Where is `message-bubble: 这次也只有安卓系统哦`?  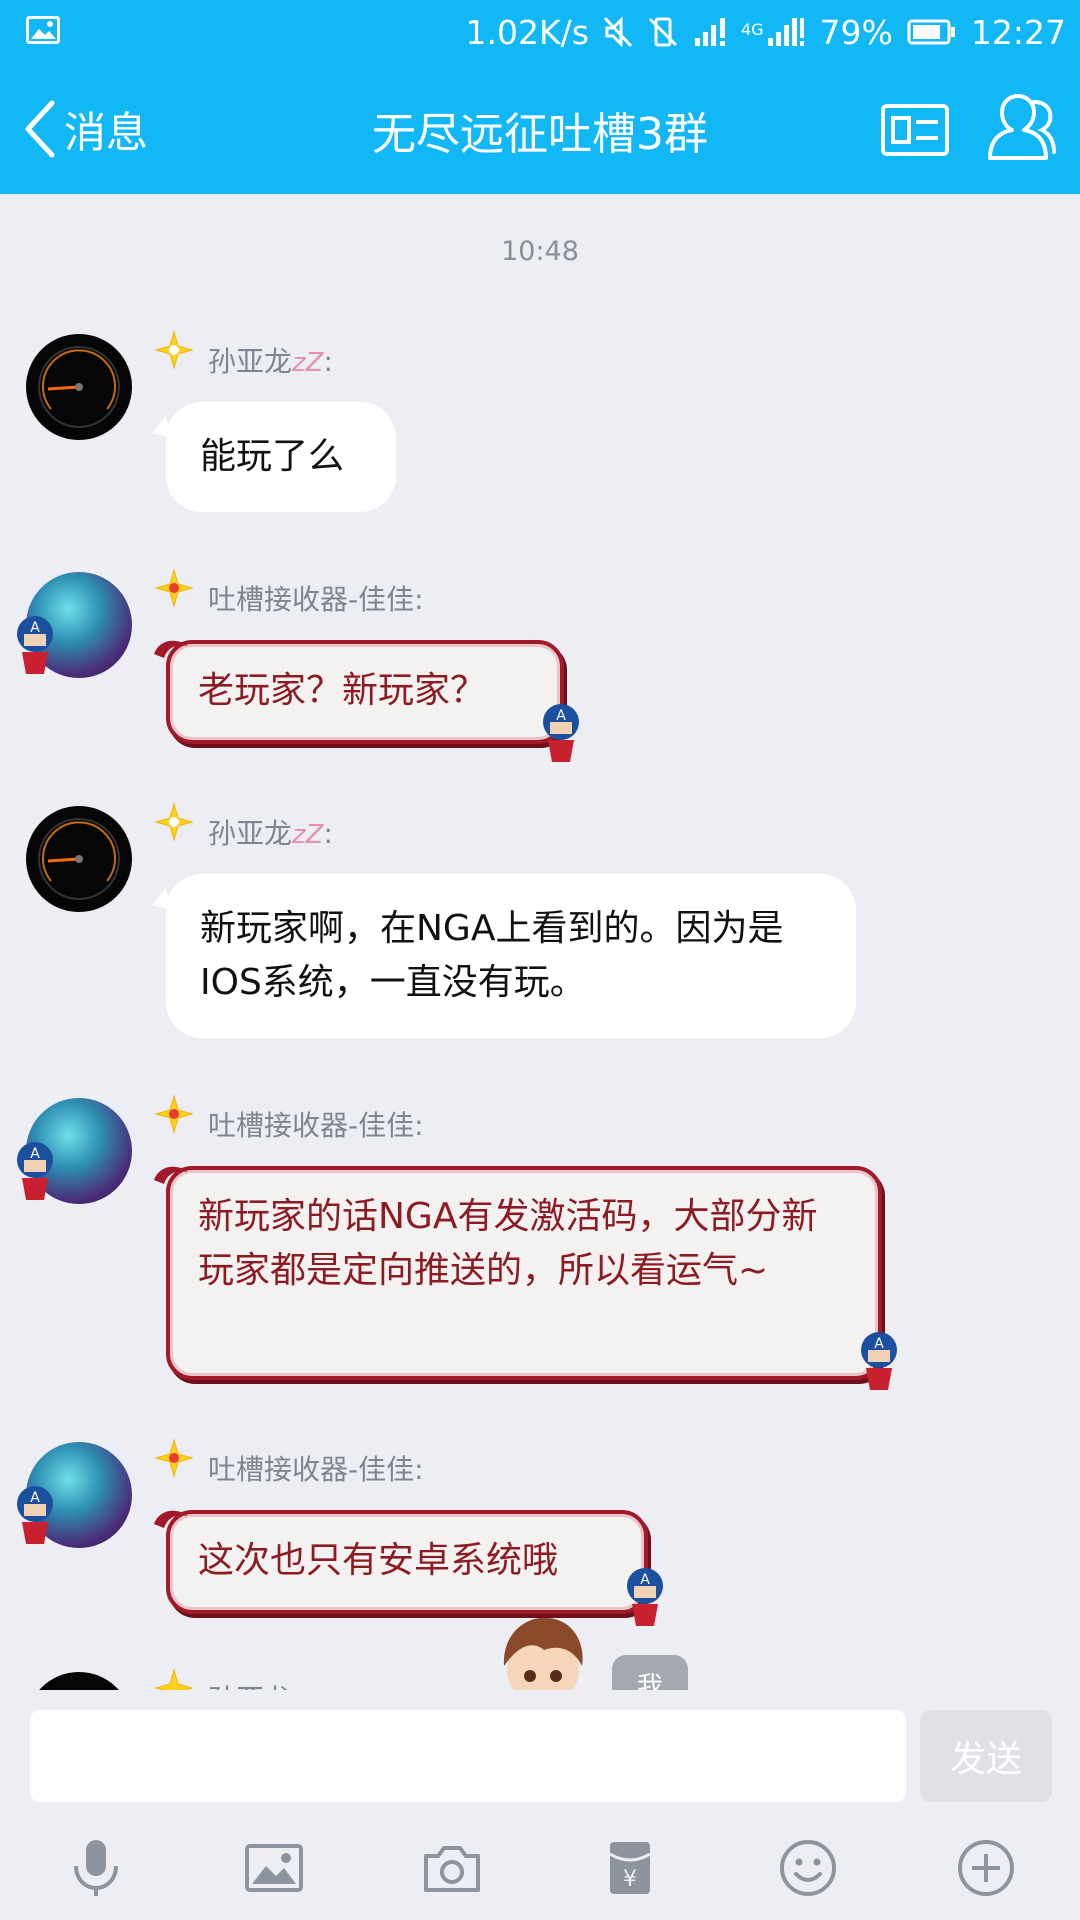 message-bubble: 这次也只有安卓系统哦 is located at coordinates (401, 1562).